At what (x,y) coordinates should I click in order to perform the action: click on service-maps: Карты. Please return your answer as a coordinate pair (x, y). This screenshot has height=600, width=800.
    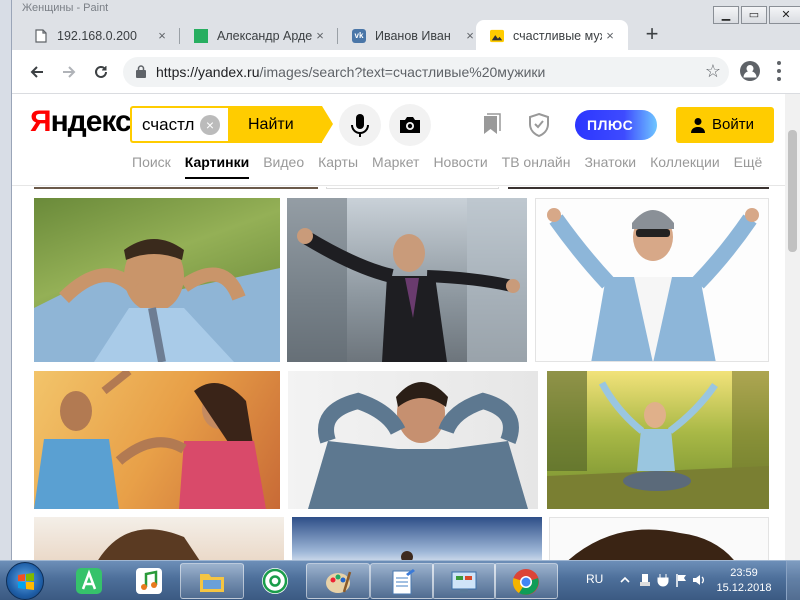
    Looking at the image, I should click on (338, 162).